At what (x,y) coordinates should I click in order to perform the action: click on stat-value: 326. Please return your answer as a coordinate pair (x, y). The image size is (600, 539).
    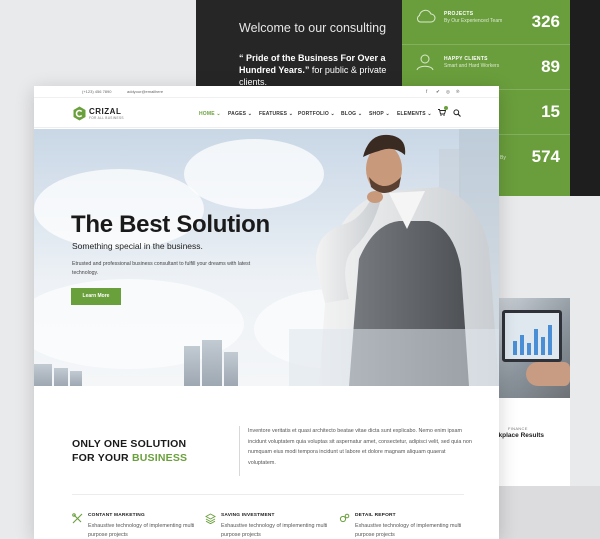
    Looking at the image, I should click on (545, 21).